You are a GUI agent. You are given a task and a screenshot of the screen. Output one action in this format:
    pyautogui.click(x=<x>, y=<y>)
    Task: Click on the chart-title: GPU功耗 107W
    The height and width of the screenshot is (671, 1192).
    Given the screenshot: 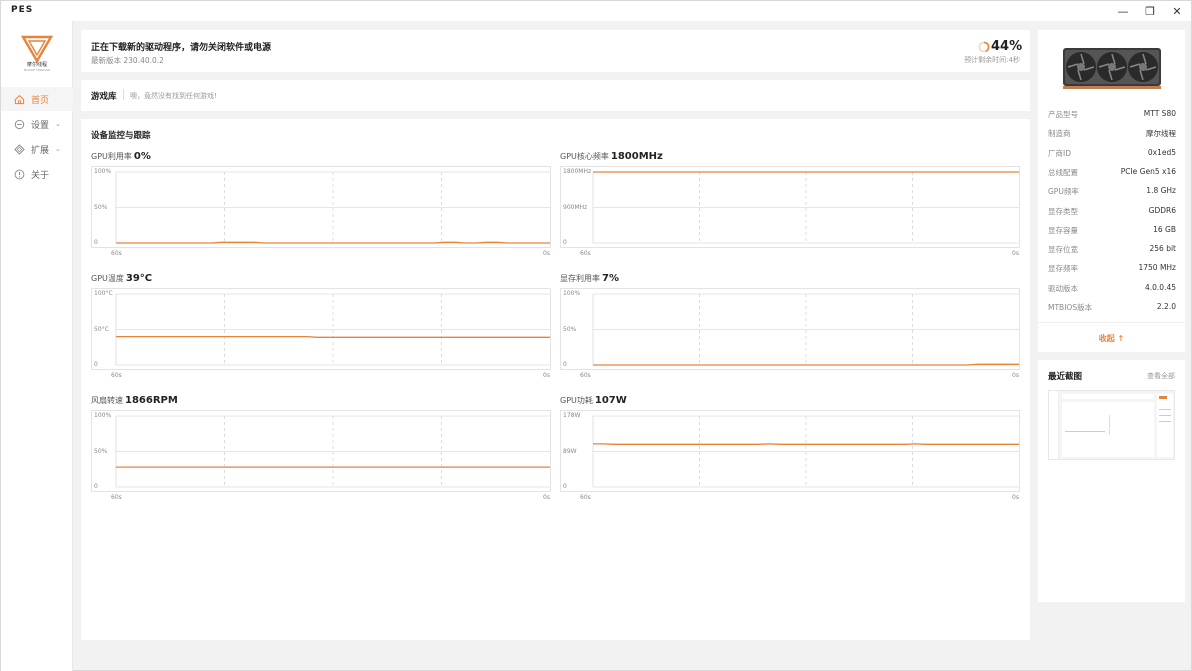 What is the action you would take?
    pyautogui.click(x=593, y=400)
    